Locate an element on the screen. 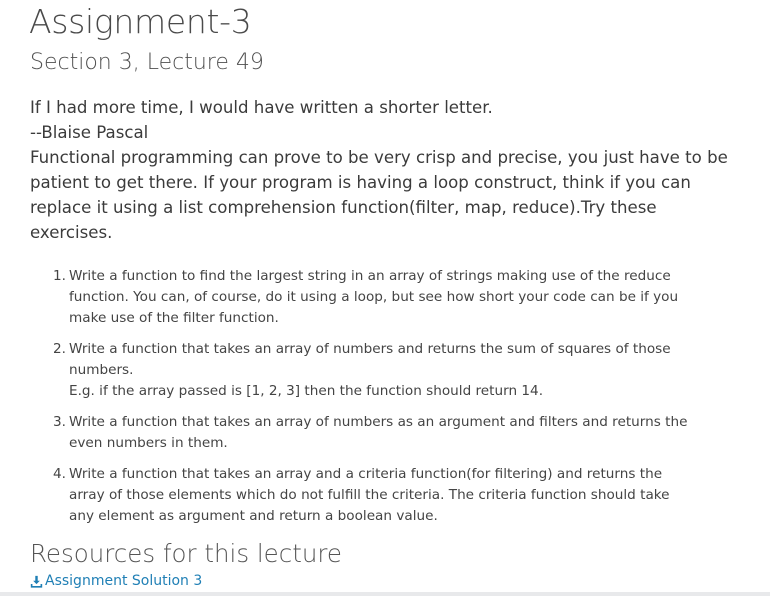 This screenshot has width=770, height=596. resources-heading: Resources for this lecture is located at coordinates (186, 553).